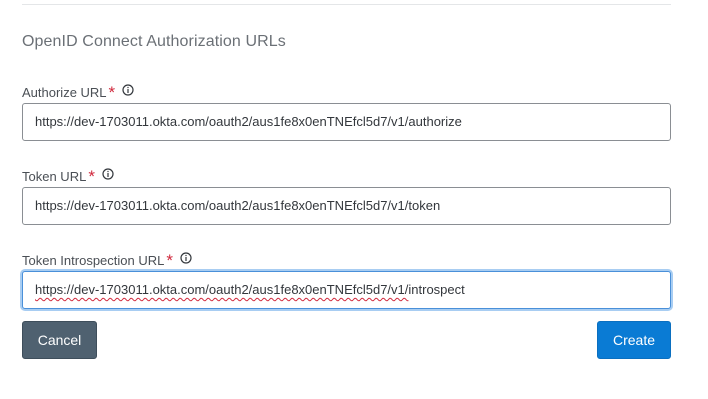  Describe the element at coordinates (154, 41) in the screenshot. I see `section-title: OpenID Connect Authorization URLs` at that location.